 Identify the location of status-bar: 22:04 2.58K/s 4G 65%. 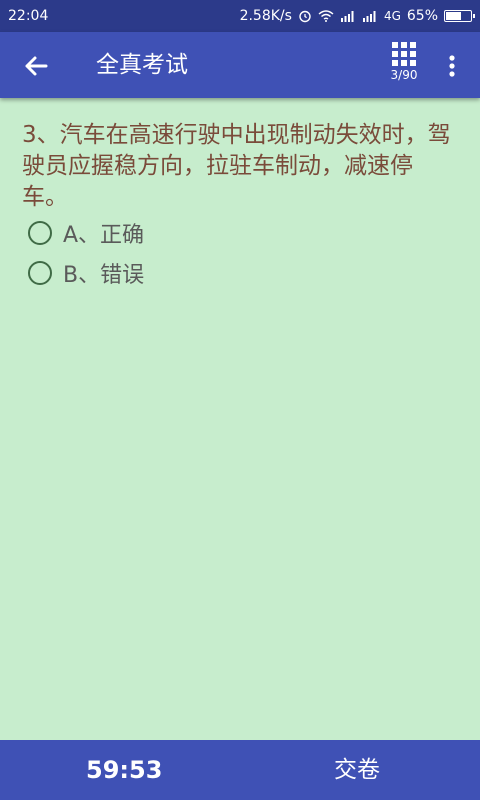
(240, 16).